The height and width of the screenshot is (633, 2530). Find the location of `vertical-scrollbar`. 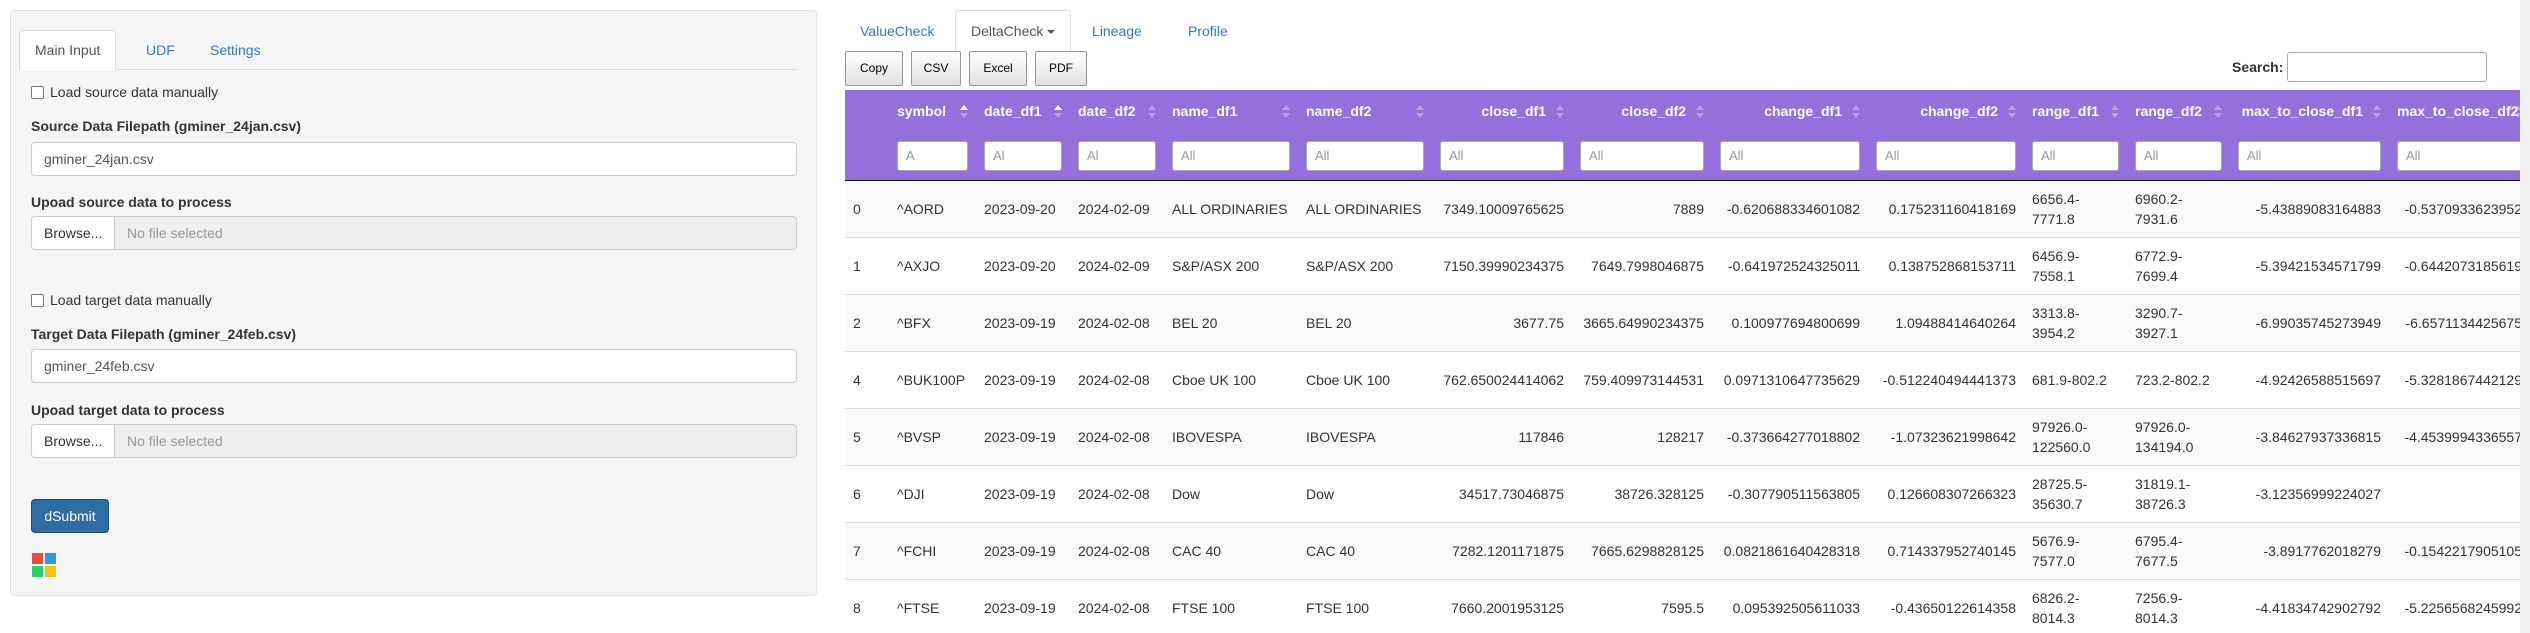

vertical-scrollbar is located at coordinates (2525, 316).